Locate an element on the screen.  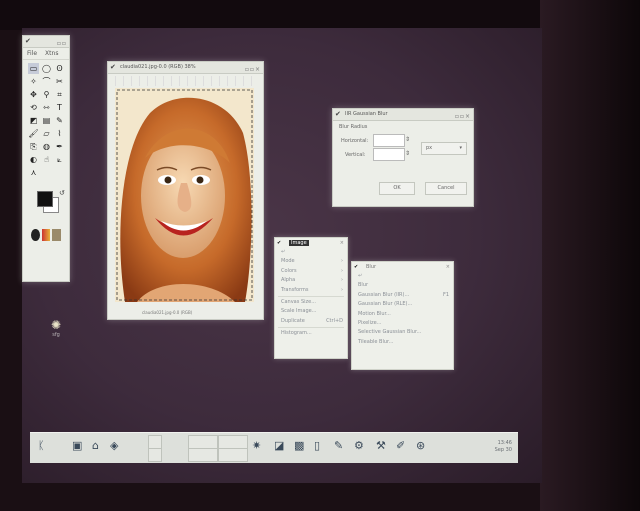
k-menu-icon: ᛕ is located at coordinates (41, 445).